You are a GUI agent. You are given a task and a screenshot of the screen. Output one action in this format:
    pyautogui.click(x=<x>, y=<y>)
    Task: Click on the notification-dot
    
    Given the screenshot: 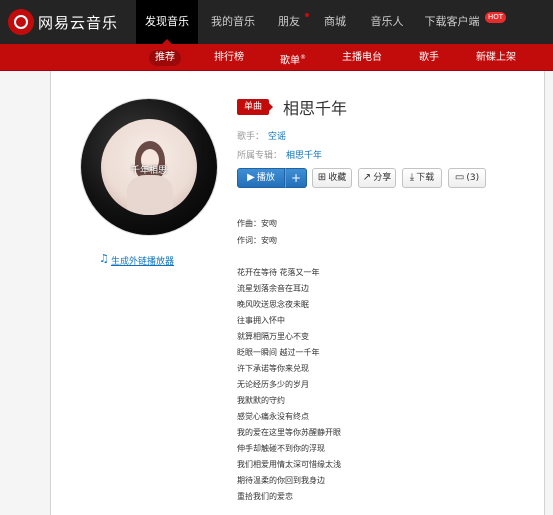 What is the action you would take?
    pyautogui.click(x=307, y=15)
    